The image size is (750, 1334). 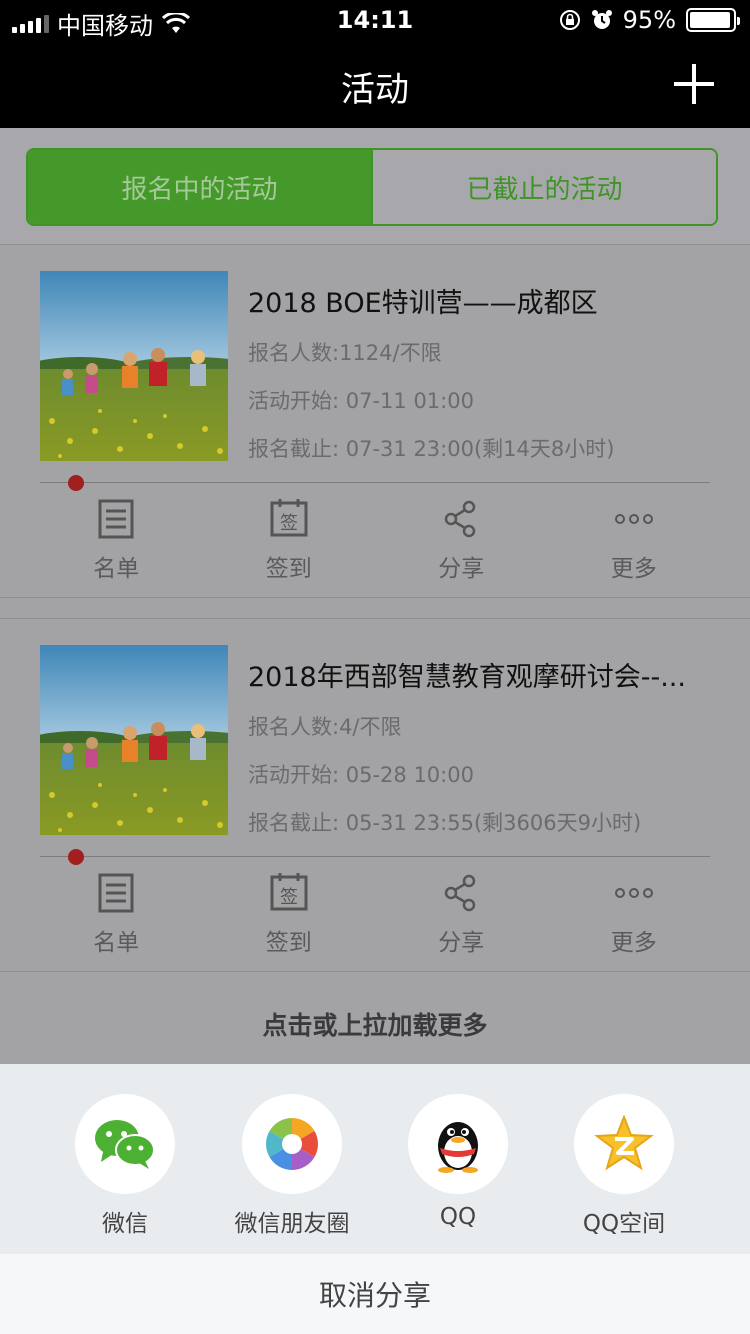 I want to click on share-option-qzone: QQ空间, so click(x=624, y=1166).